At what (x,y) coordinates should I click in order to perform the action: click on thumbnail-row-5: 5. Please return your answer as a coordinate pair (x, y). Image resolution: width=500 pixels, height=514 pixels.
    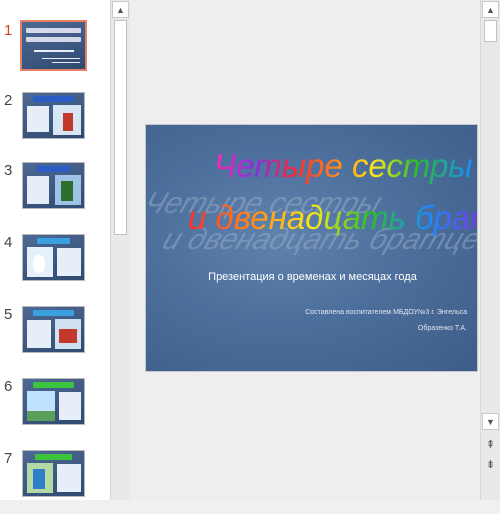
    Looking at the image, I should click on (55, 338).